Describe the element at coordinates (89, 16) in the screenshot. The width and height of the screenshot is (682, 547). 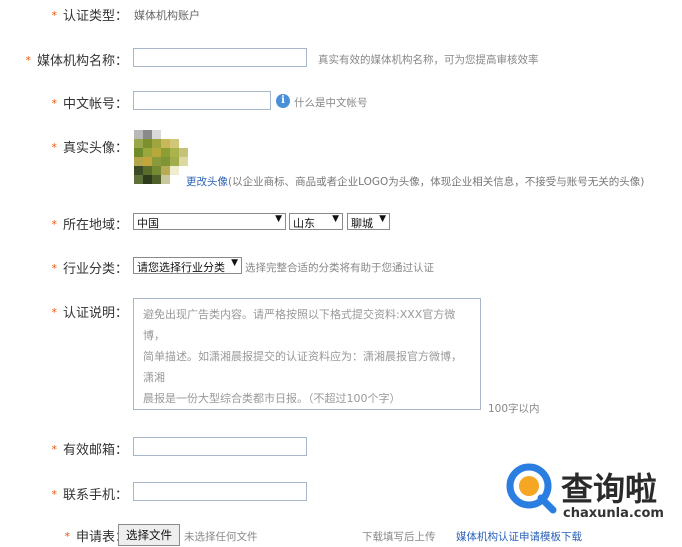
I see `account-type-label: * 认证类型：` at that location.